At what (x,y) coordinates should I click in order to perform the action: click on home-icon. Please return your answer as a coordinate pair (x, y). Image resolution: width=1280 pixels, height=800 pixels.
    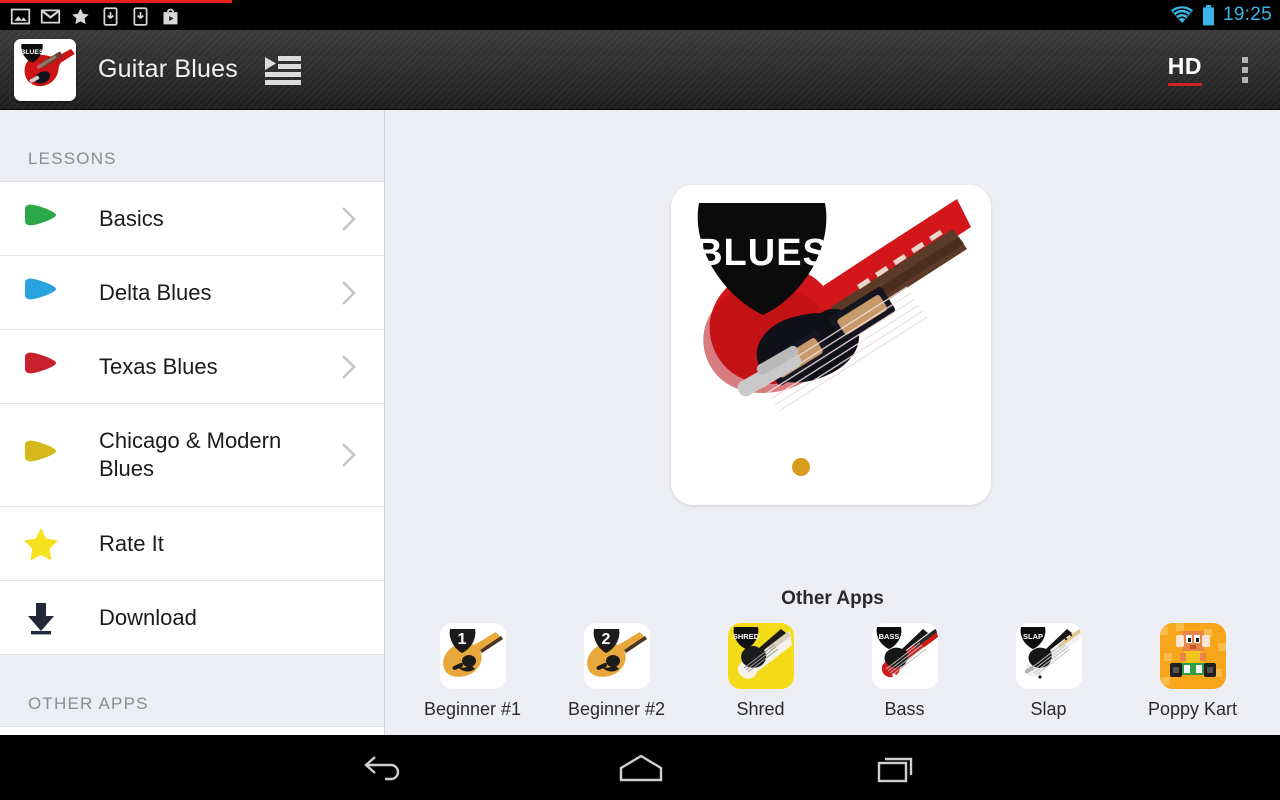
    Looking at the image, I should click on (641, 768).